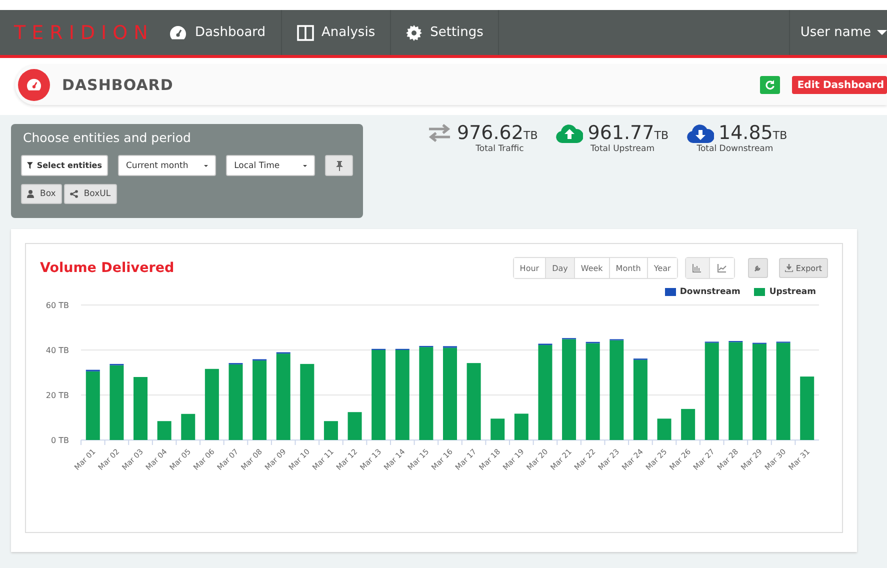 Image resolution: width=887 pixels, height=568 pixels. I want to click on chart-title: Volume Delivered, so click(108, 268).